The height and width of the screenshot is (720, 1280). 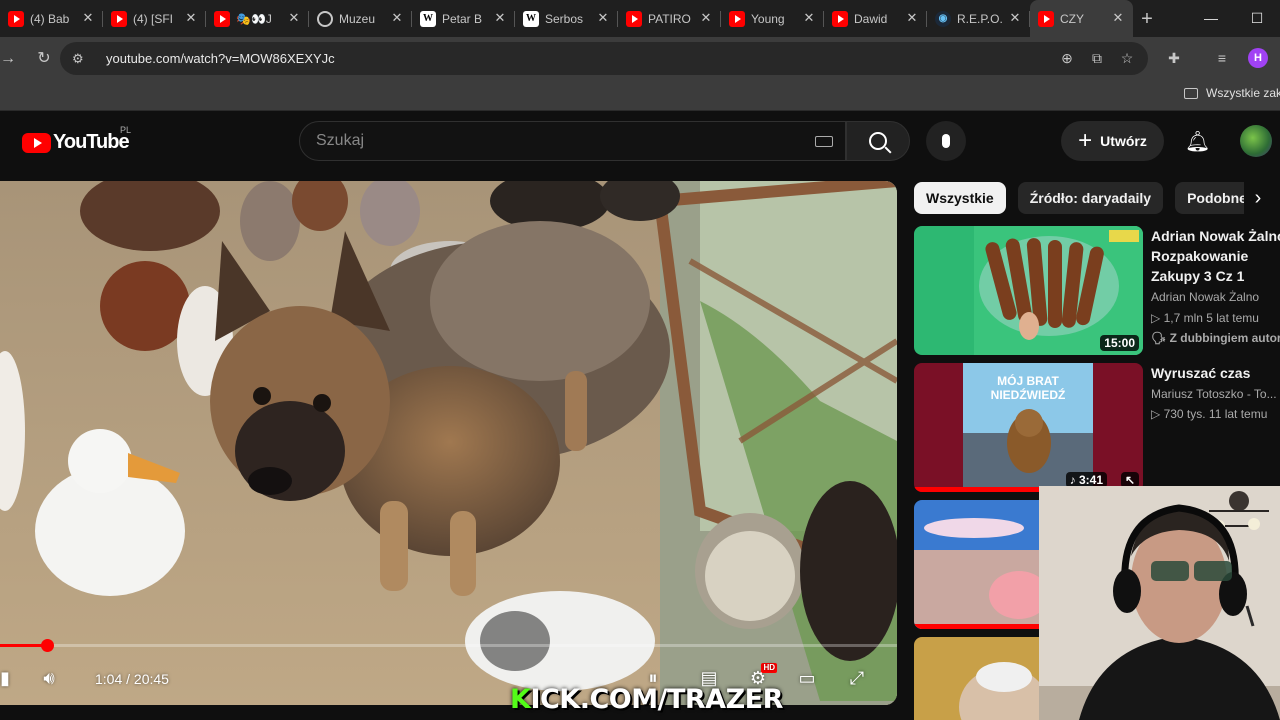 What do you see at coordinates (23, 645) in the screenshot?
I see `progress-fill` at bounding box center [23, 645].